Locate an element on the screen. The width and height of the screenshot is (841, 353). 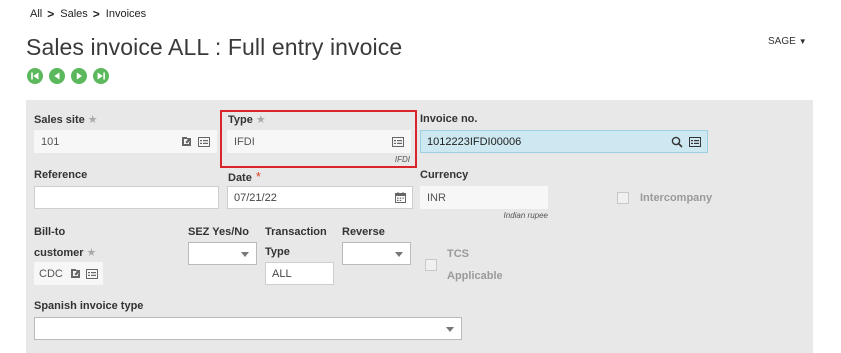
sales-site-field: 101 is located at coordinates (125, 141).